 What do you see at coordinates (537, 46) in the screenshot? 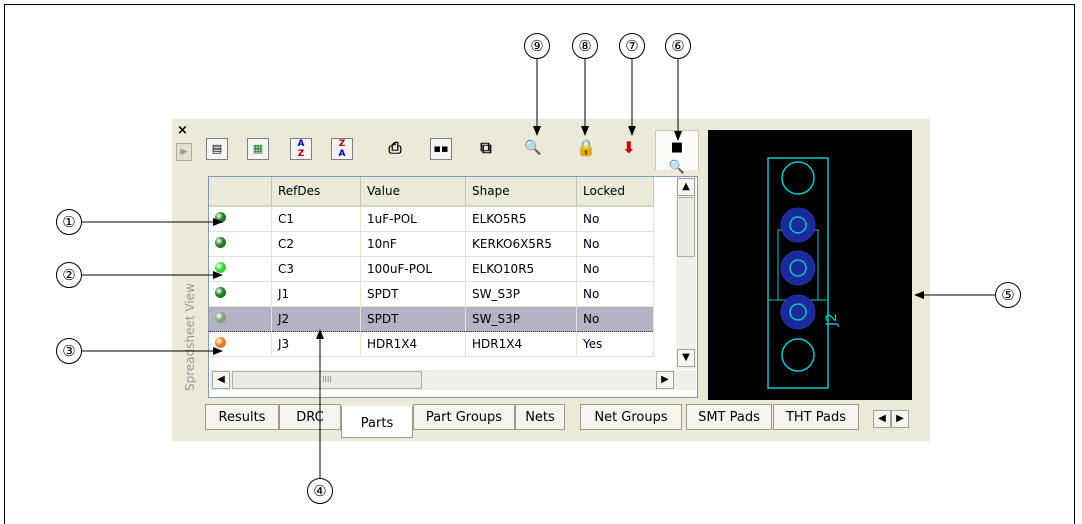
I see `callout-9: ⑨` at bounding box center [537, 46].